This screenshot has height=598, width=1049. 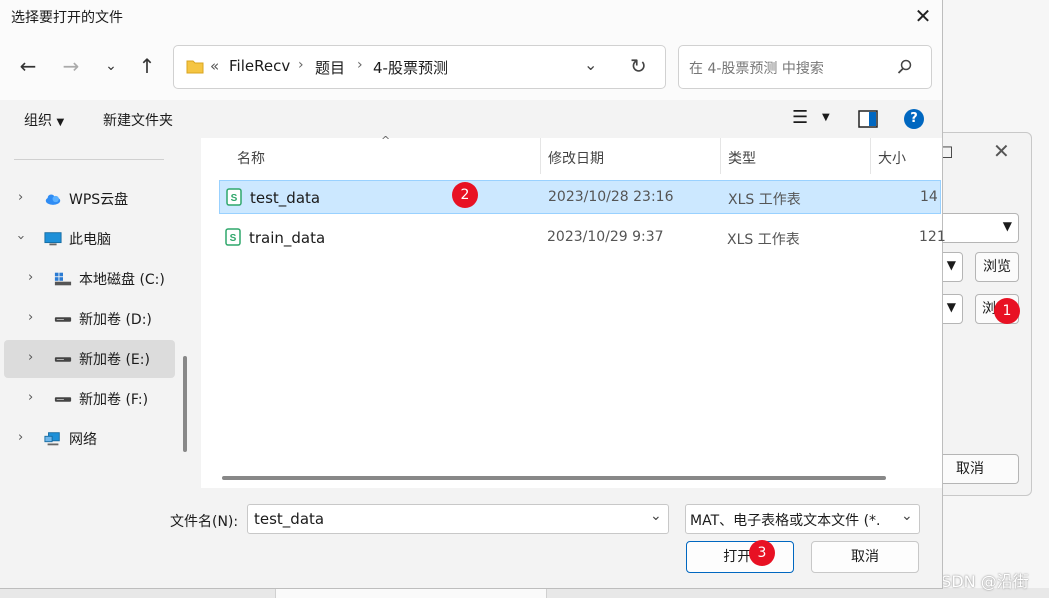 What do you see at coordinates (756, 68) in the screenshot?
I see `search-input: 在 4-股票预测 中搜索` at bounding box center [756, 68].